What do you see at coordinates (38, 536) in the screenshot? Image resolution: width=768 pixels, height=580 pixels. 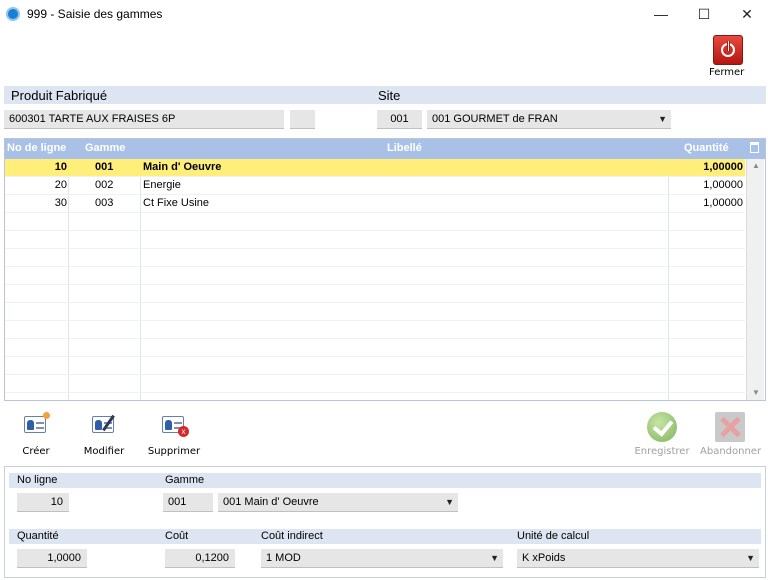 I see `quantite-label: Quantité` at bounding box center [38, 536].